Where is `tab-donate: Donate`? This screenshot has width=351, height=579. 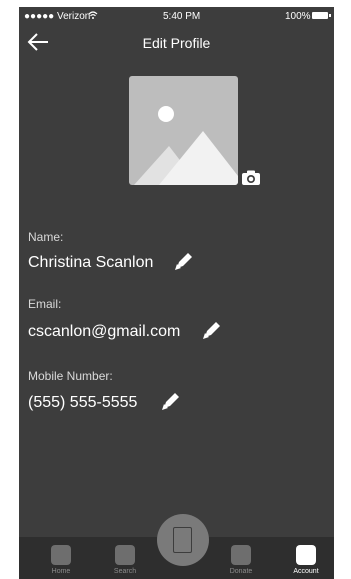
tab-donate: Donate is located at coordinates (241, 560).